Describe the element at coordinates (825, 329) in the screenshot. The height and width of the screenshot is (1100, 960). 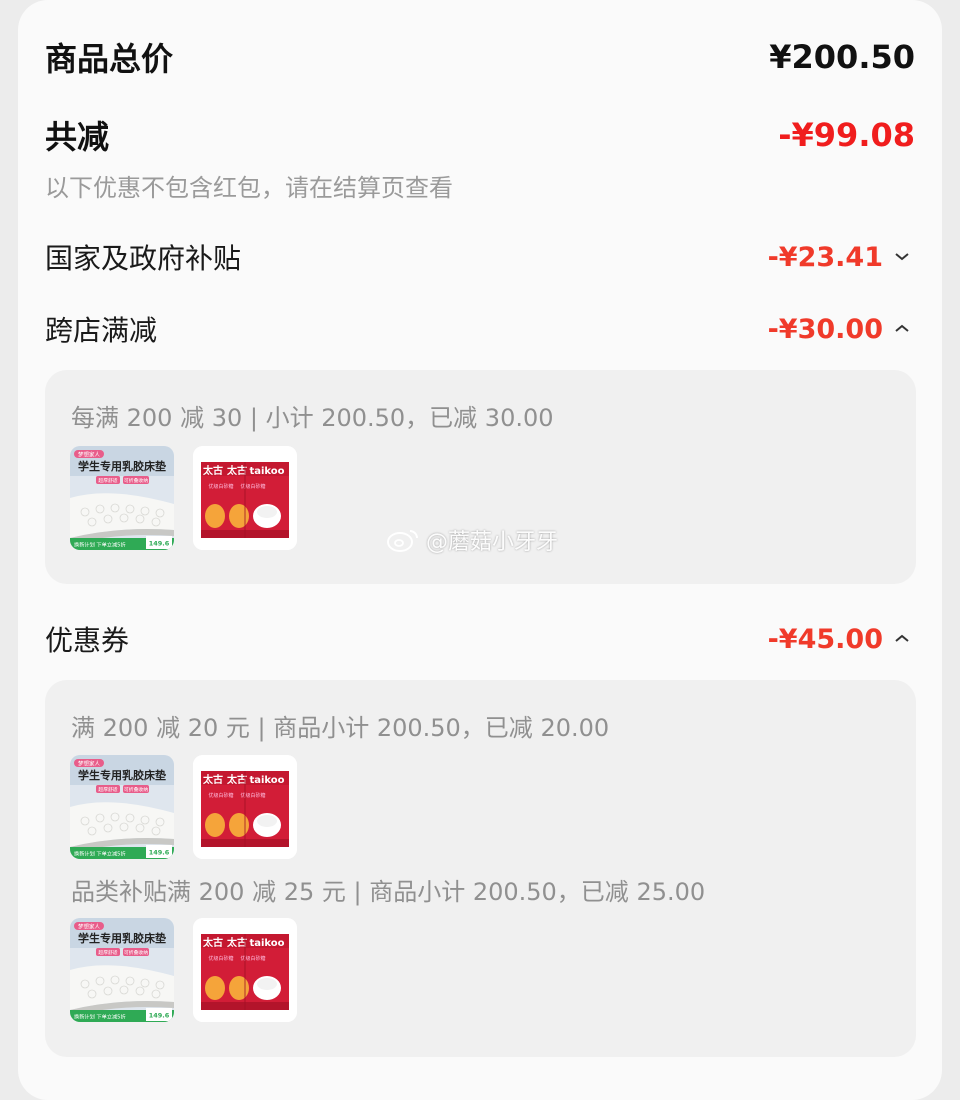
I see `discount-value: -¥30.00` at that location.